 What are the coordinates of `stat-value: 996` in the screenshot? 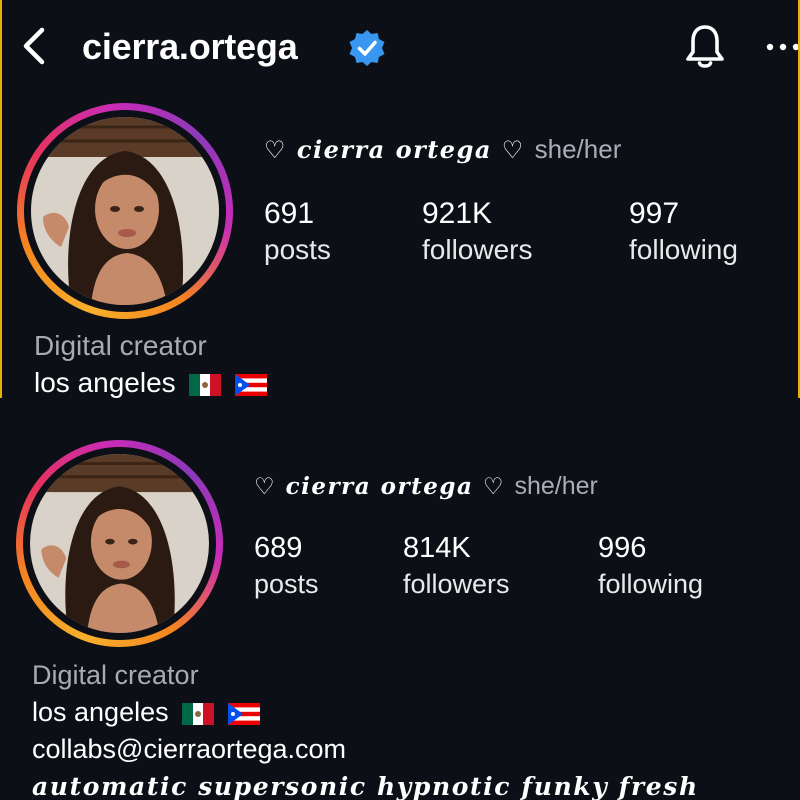 It's located at (622, 548).